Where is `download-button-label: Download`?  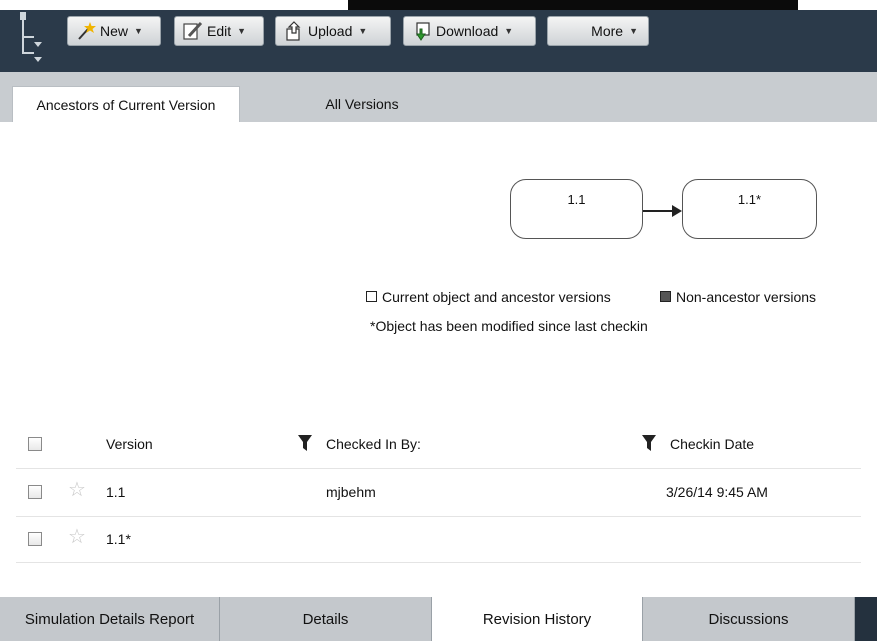
download-button-label: Download is located at coordinates (467, 31).